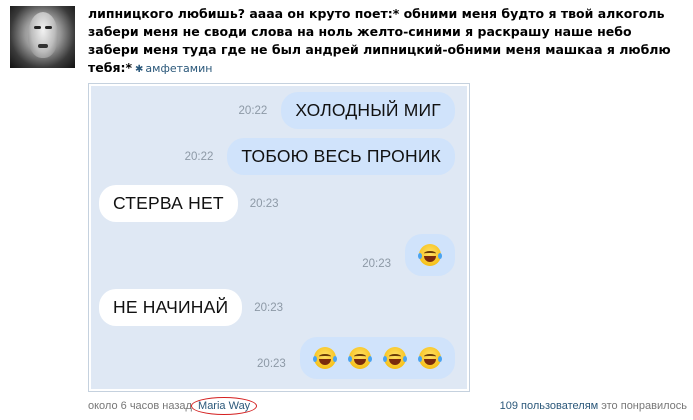 The height and width of the screenshot is (420, 693). What do you see at coordinates (341, 156) in the screenshot?
I see `message-bubble: ТОБОЮ ВЕСЬ ПРОНИК` at bounding box center [341, 156].